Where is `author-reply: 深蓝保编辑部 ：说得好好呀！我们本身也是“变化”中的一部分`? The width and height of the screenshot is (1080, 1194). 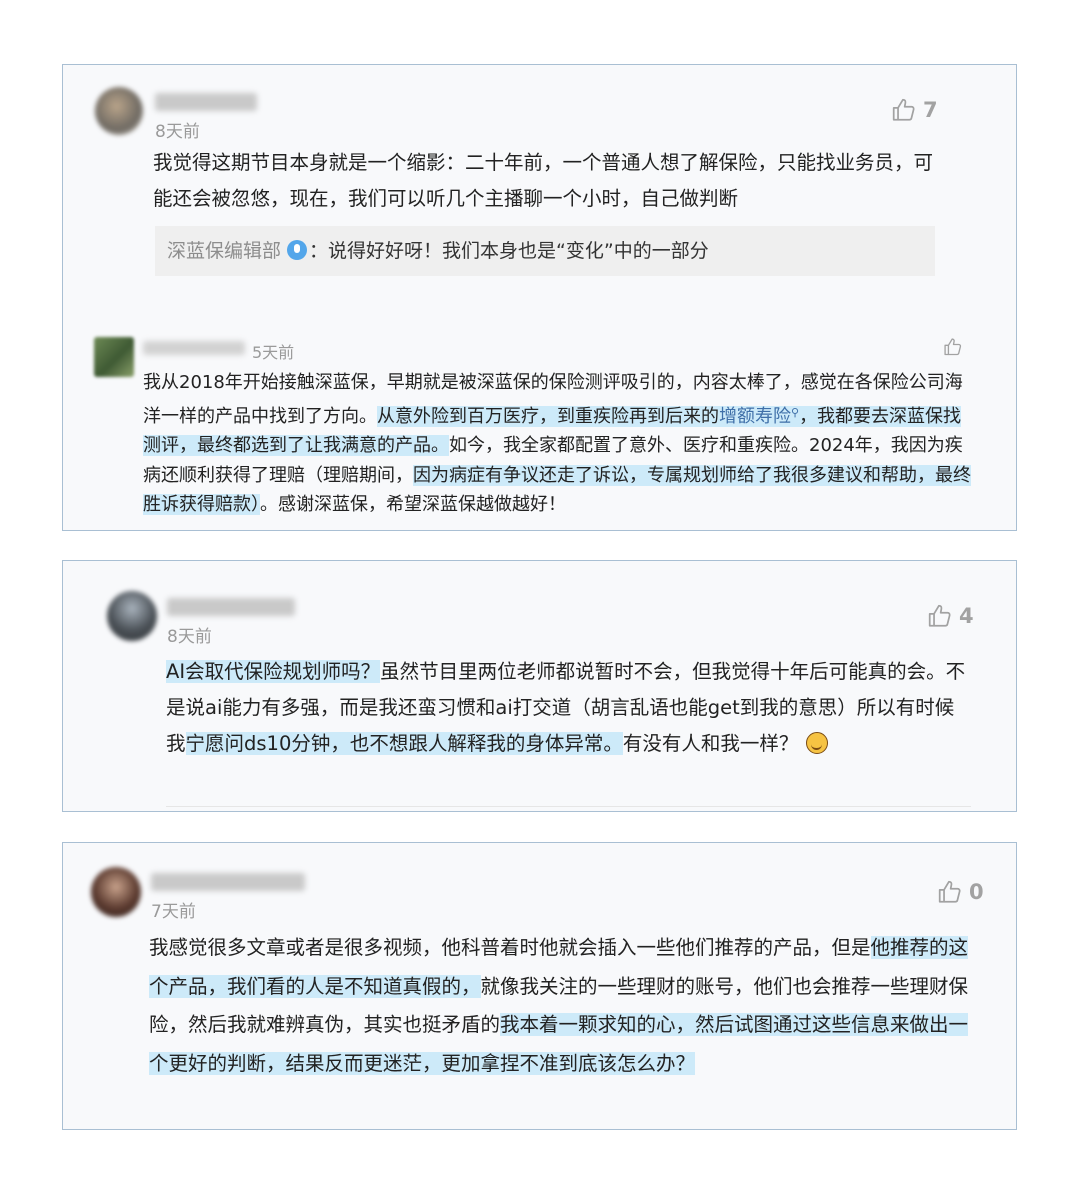 author-reply: 深蓝保编辑部 ：说得好好呀！我们本身也是“变化”中的一部分 is located at coordinates (545, 251).